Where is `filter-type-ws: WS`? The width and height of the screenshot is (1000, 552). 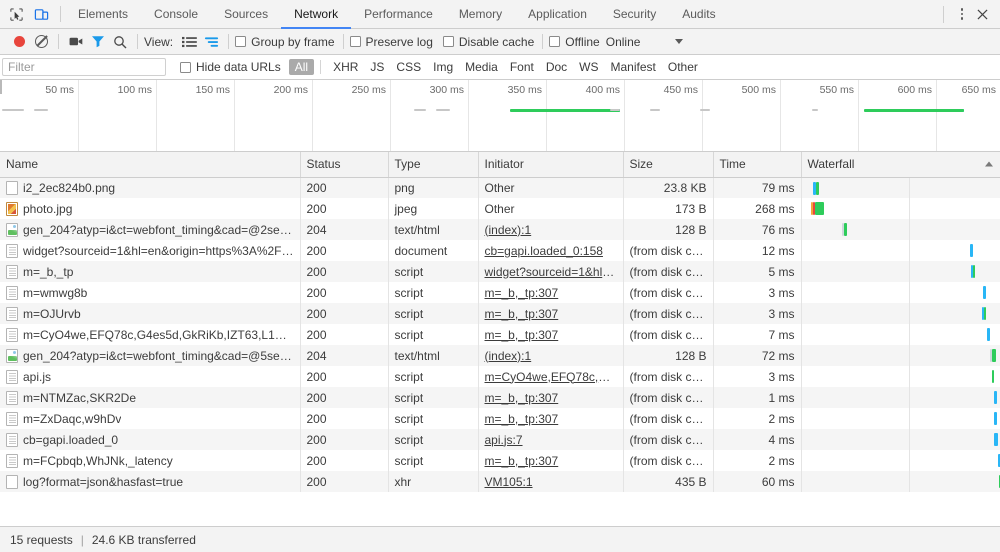
filter-type-ws: WS is located at coordinates (588, 67).